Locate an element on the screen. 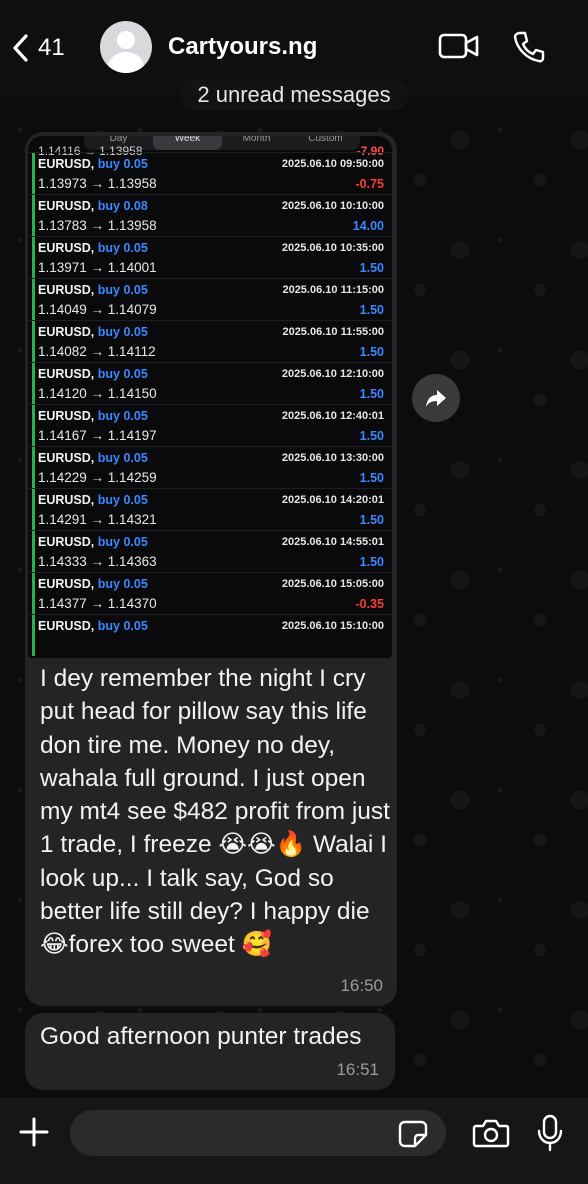  microphone-icon is located at coordinates (550, 1133).